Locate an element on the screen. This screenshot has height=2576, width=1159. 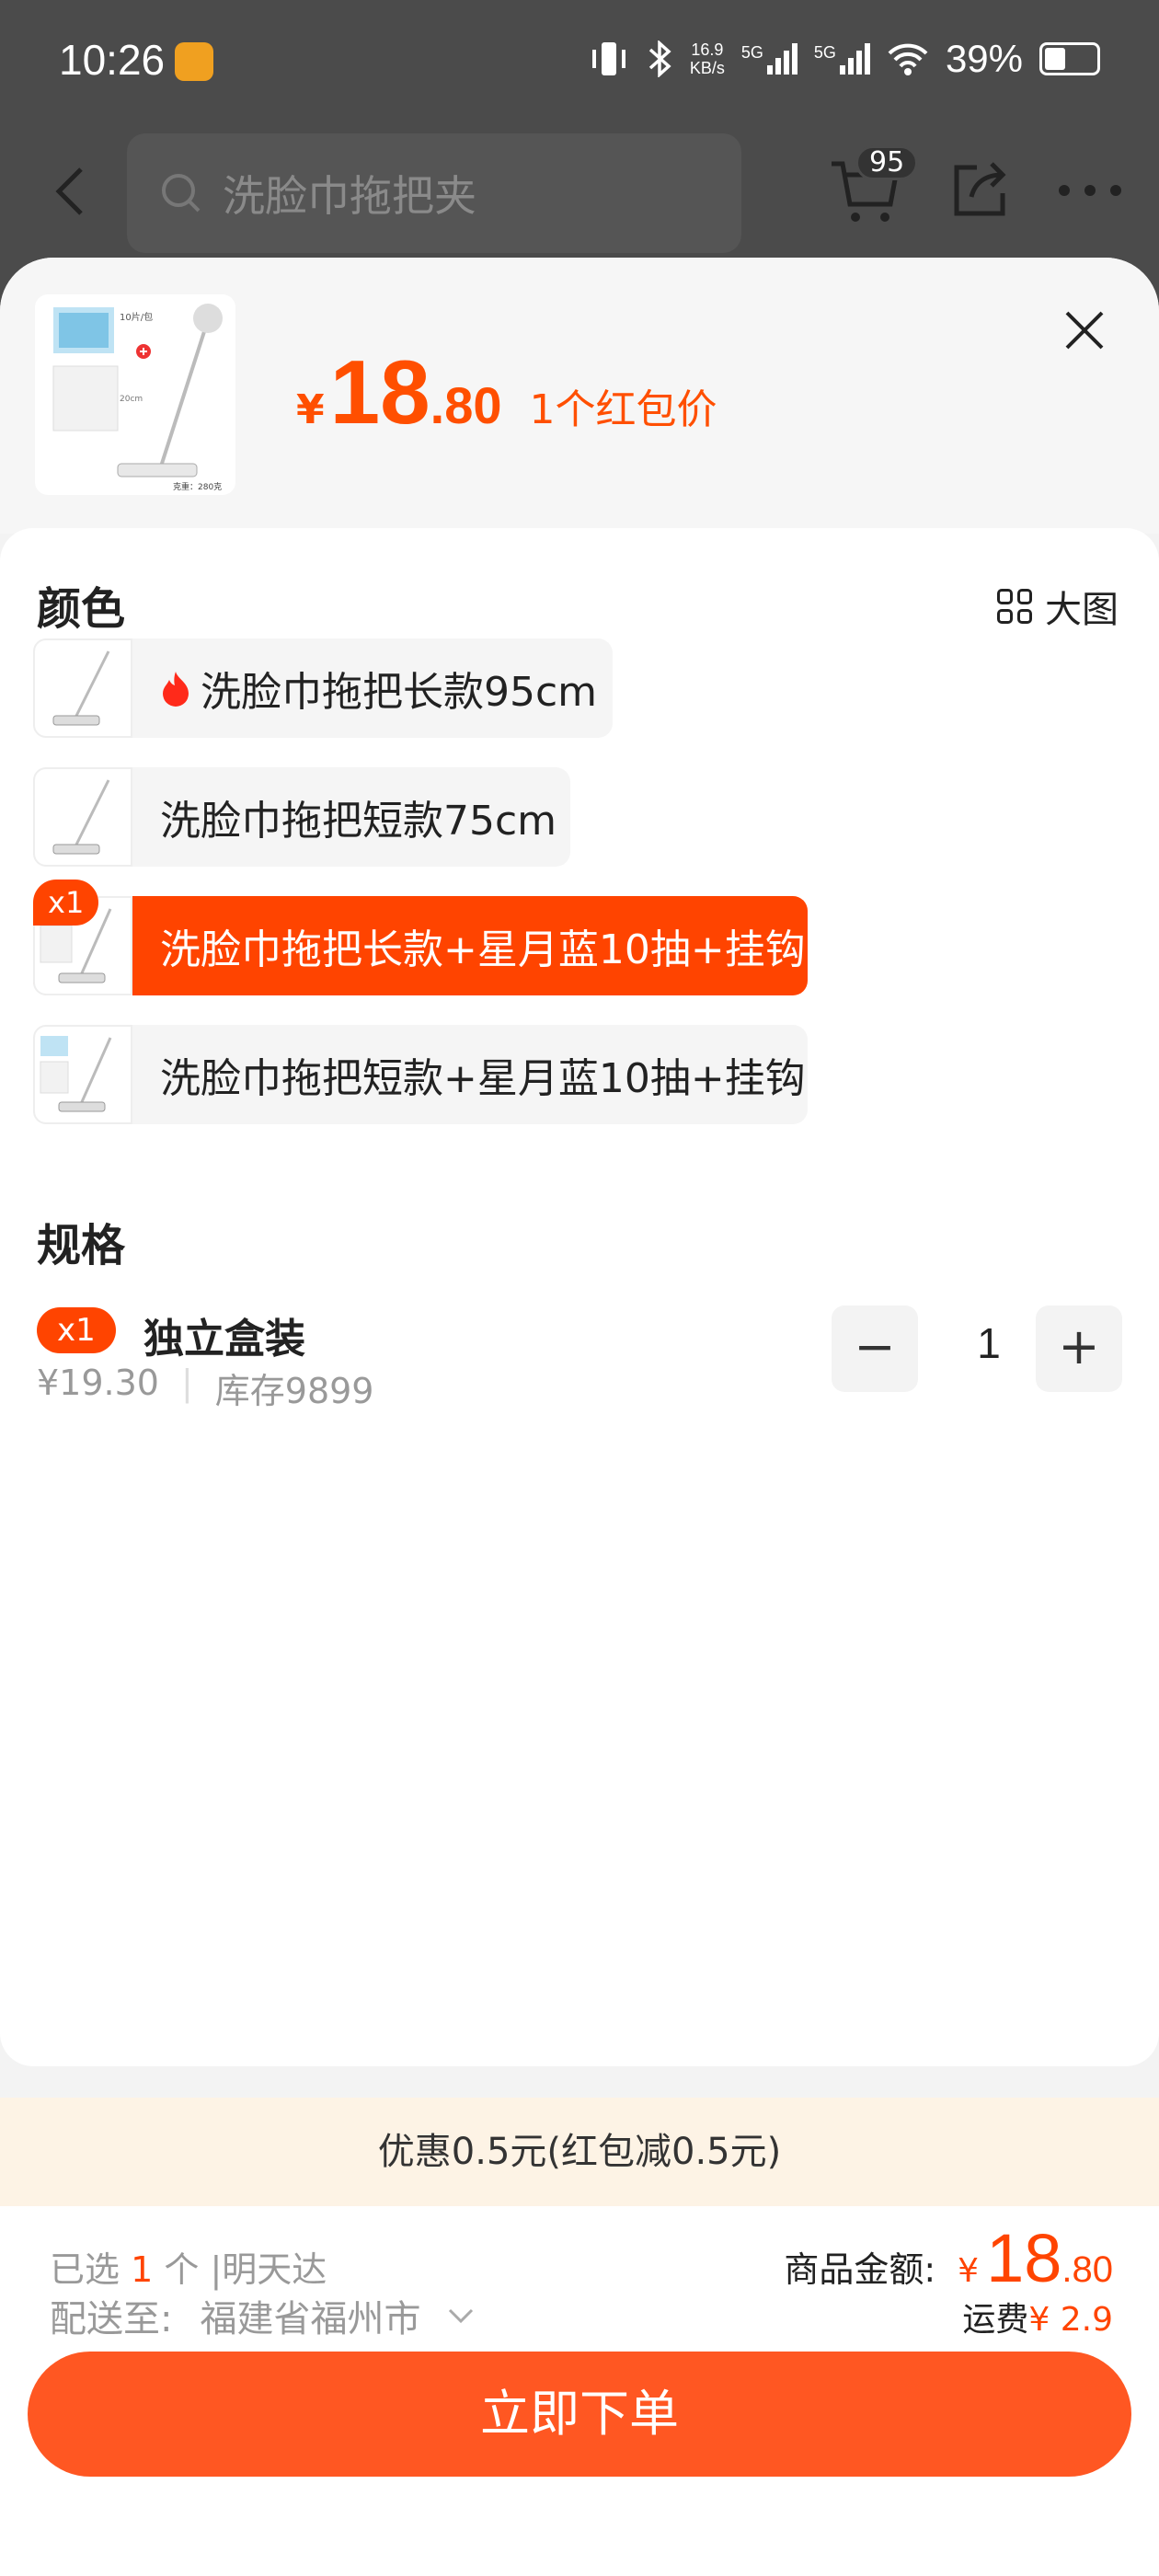
signal-5g-2: 5G is located at coordinates (842, 59).